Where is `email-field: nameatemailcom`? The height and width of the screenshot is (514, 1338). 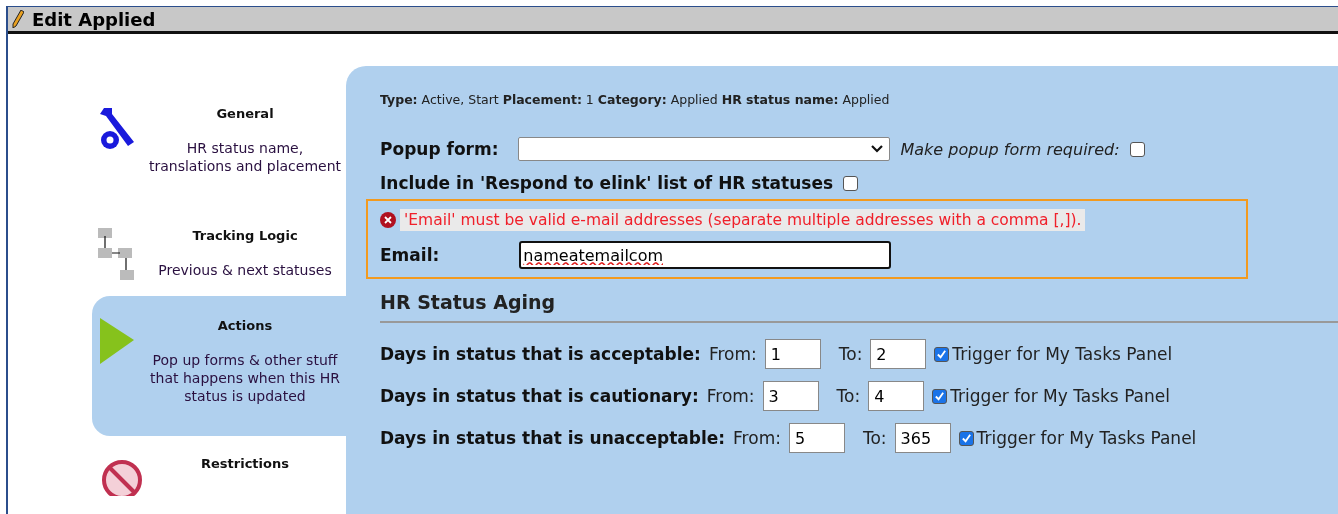
email-field: nameatemailcom is located at coordinates (705, 255).